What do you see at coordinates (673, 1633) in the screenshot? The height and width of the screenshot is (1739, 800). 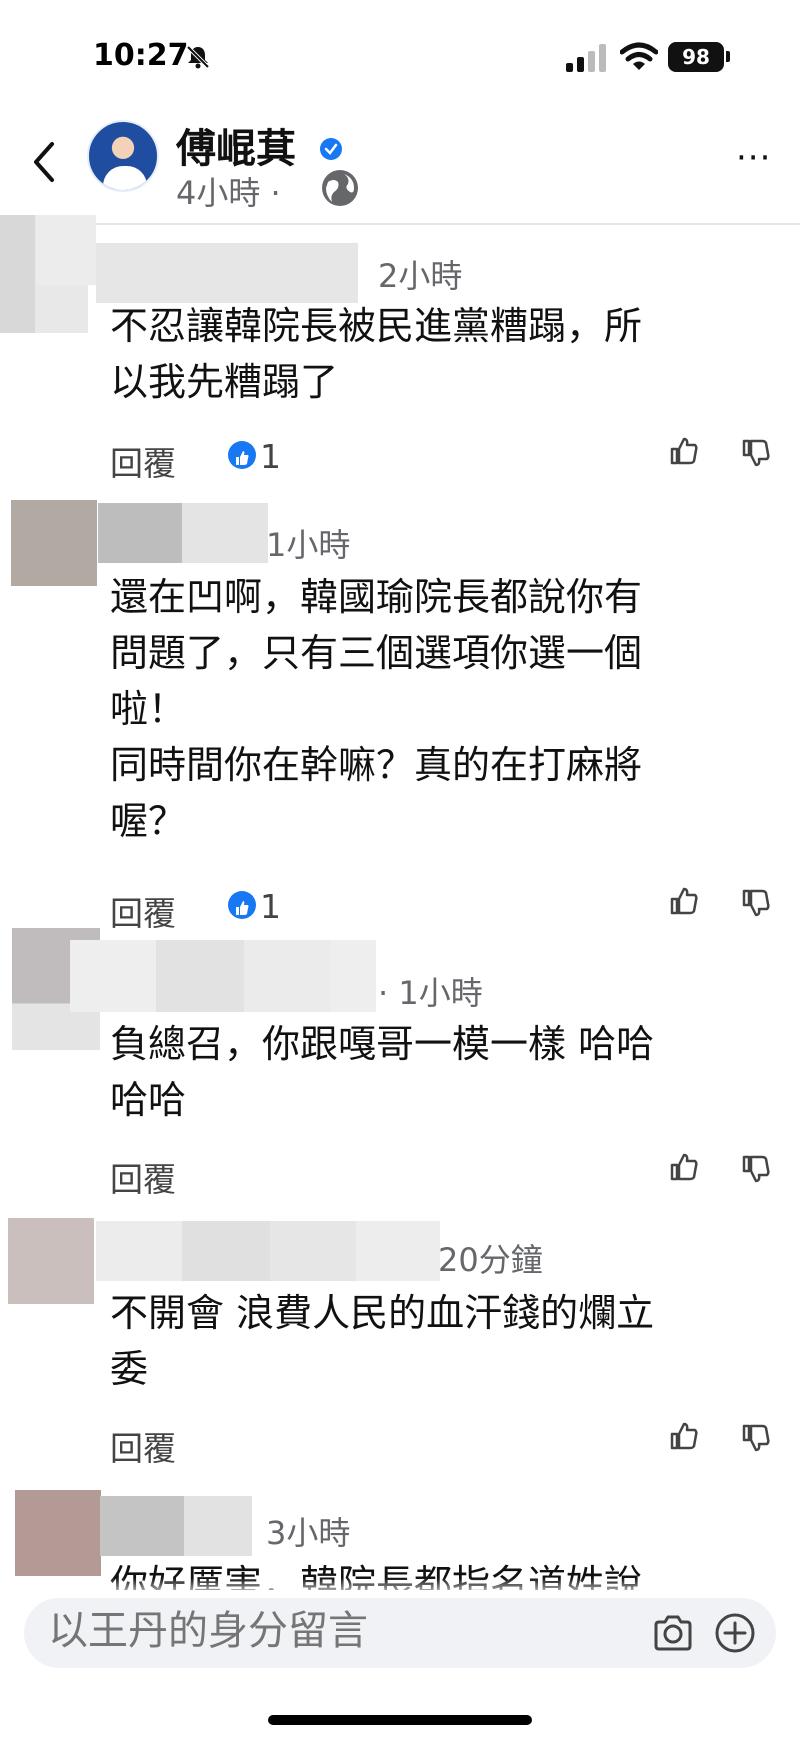 I see `camera-icon` at bounding box center [673, 1633].